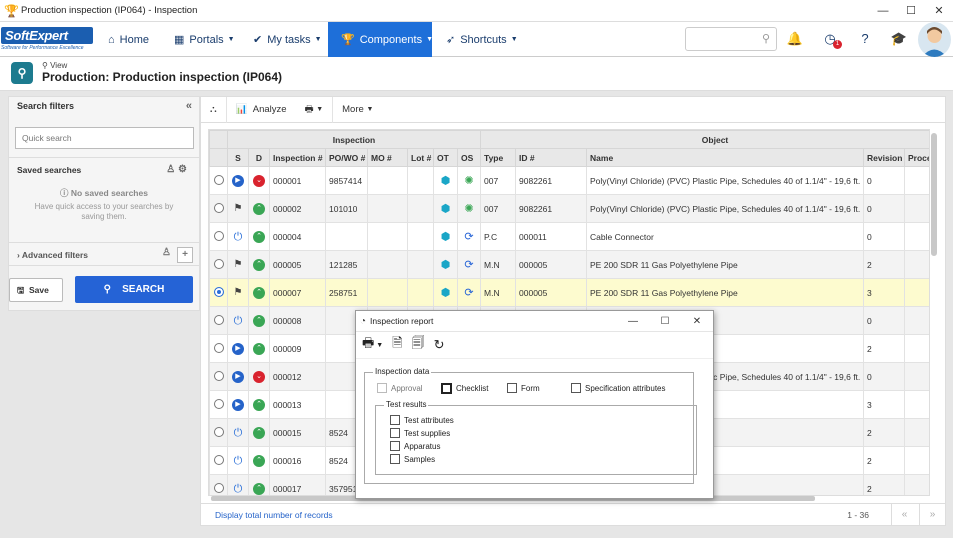 Image resolution: width=953 pixels, height=538 pixels. Describe the element at coordinates (916, 157) in the screenshot. I see `column-header: Proce` at that location.